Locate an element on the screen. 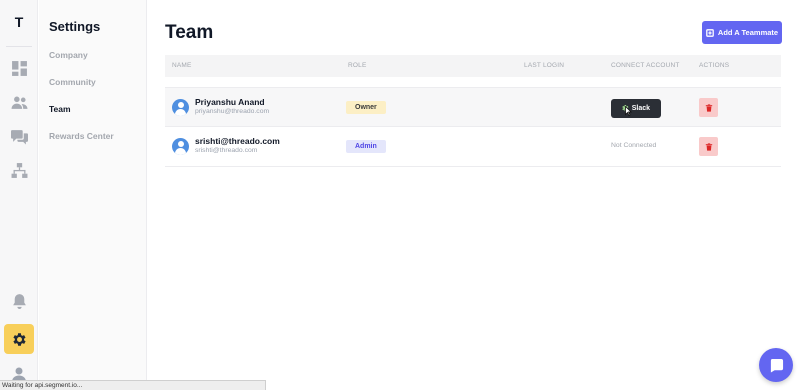  settings-nav-company: Company is located at coordinates (68, 55).